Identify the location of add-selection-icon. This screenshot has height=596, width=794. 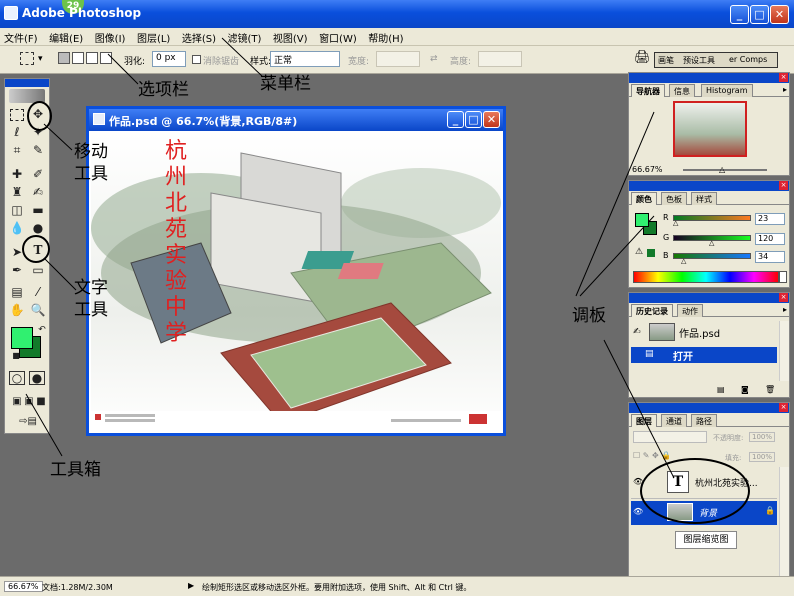
(78, 58).